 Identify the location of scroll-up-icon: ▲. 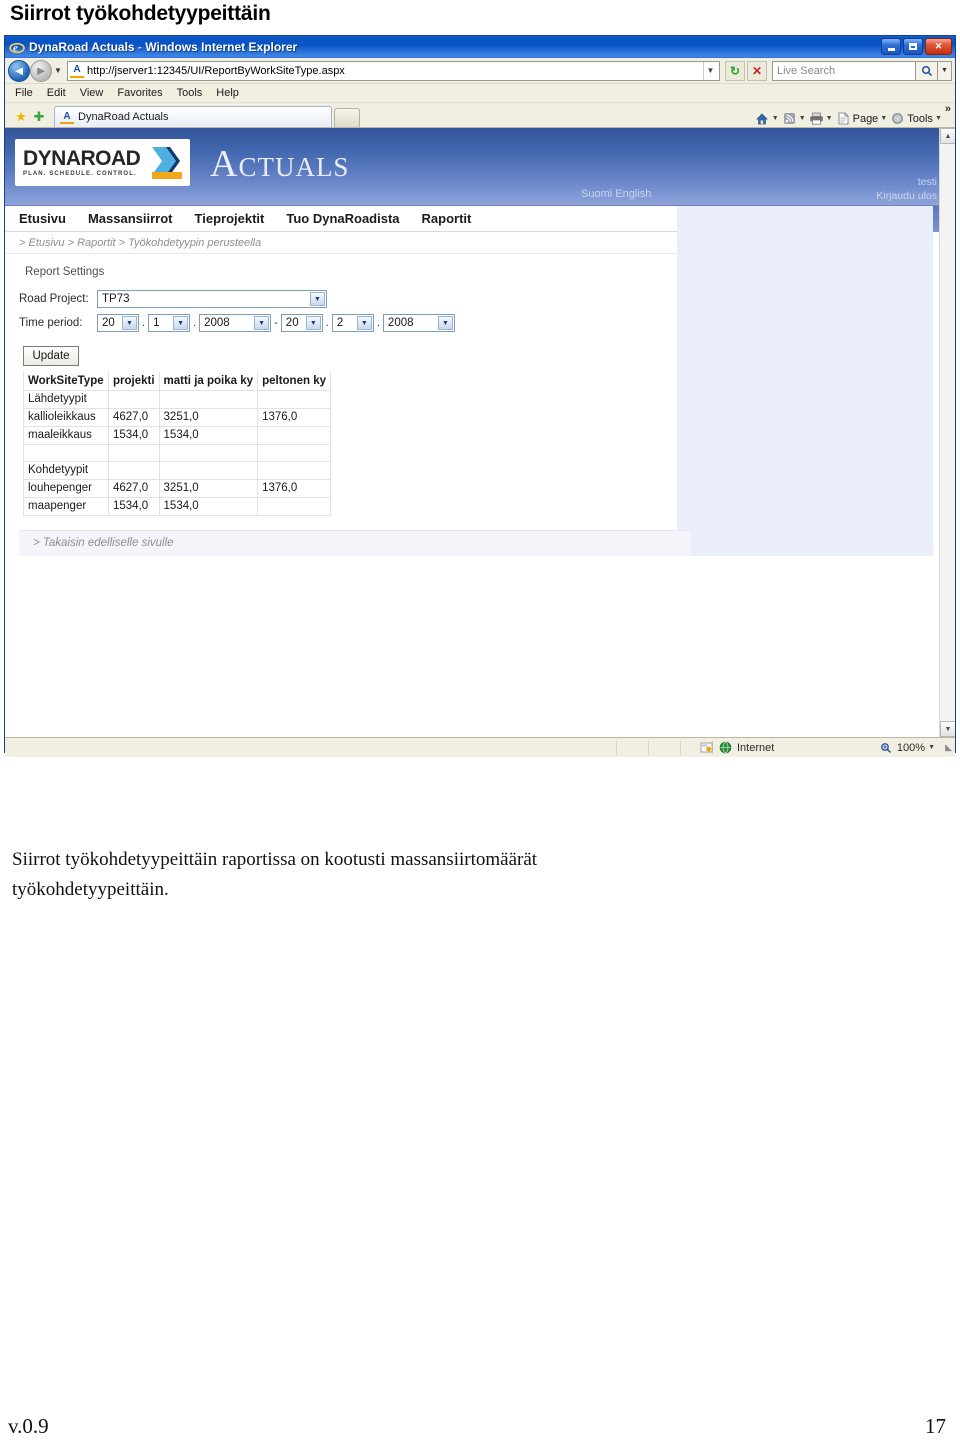
(947, 136).